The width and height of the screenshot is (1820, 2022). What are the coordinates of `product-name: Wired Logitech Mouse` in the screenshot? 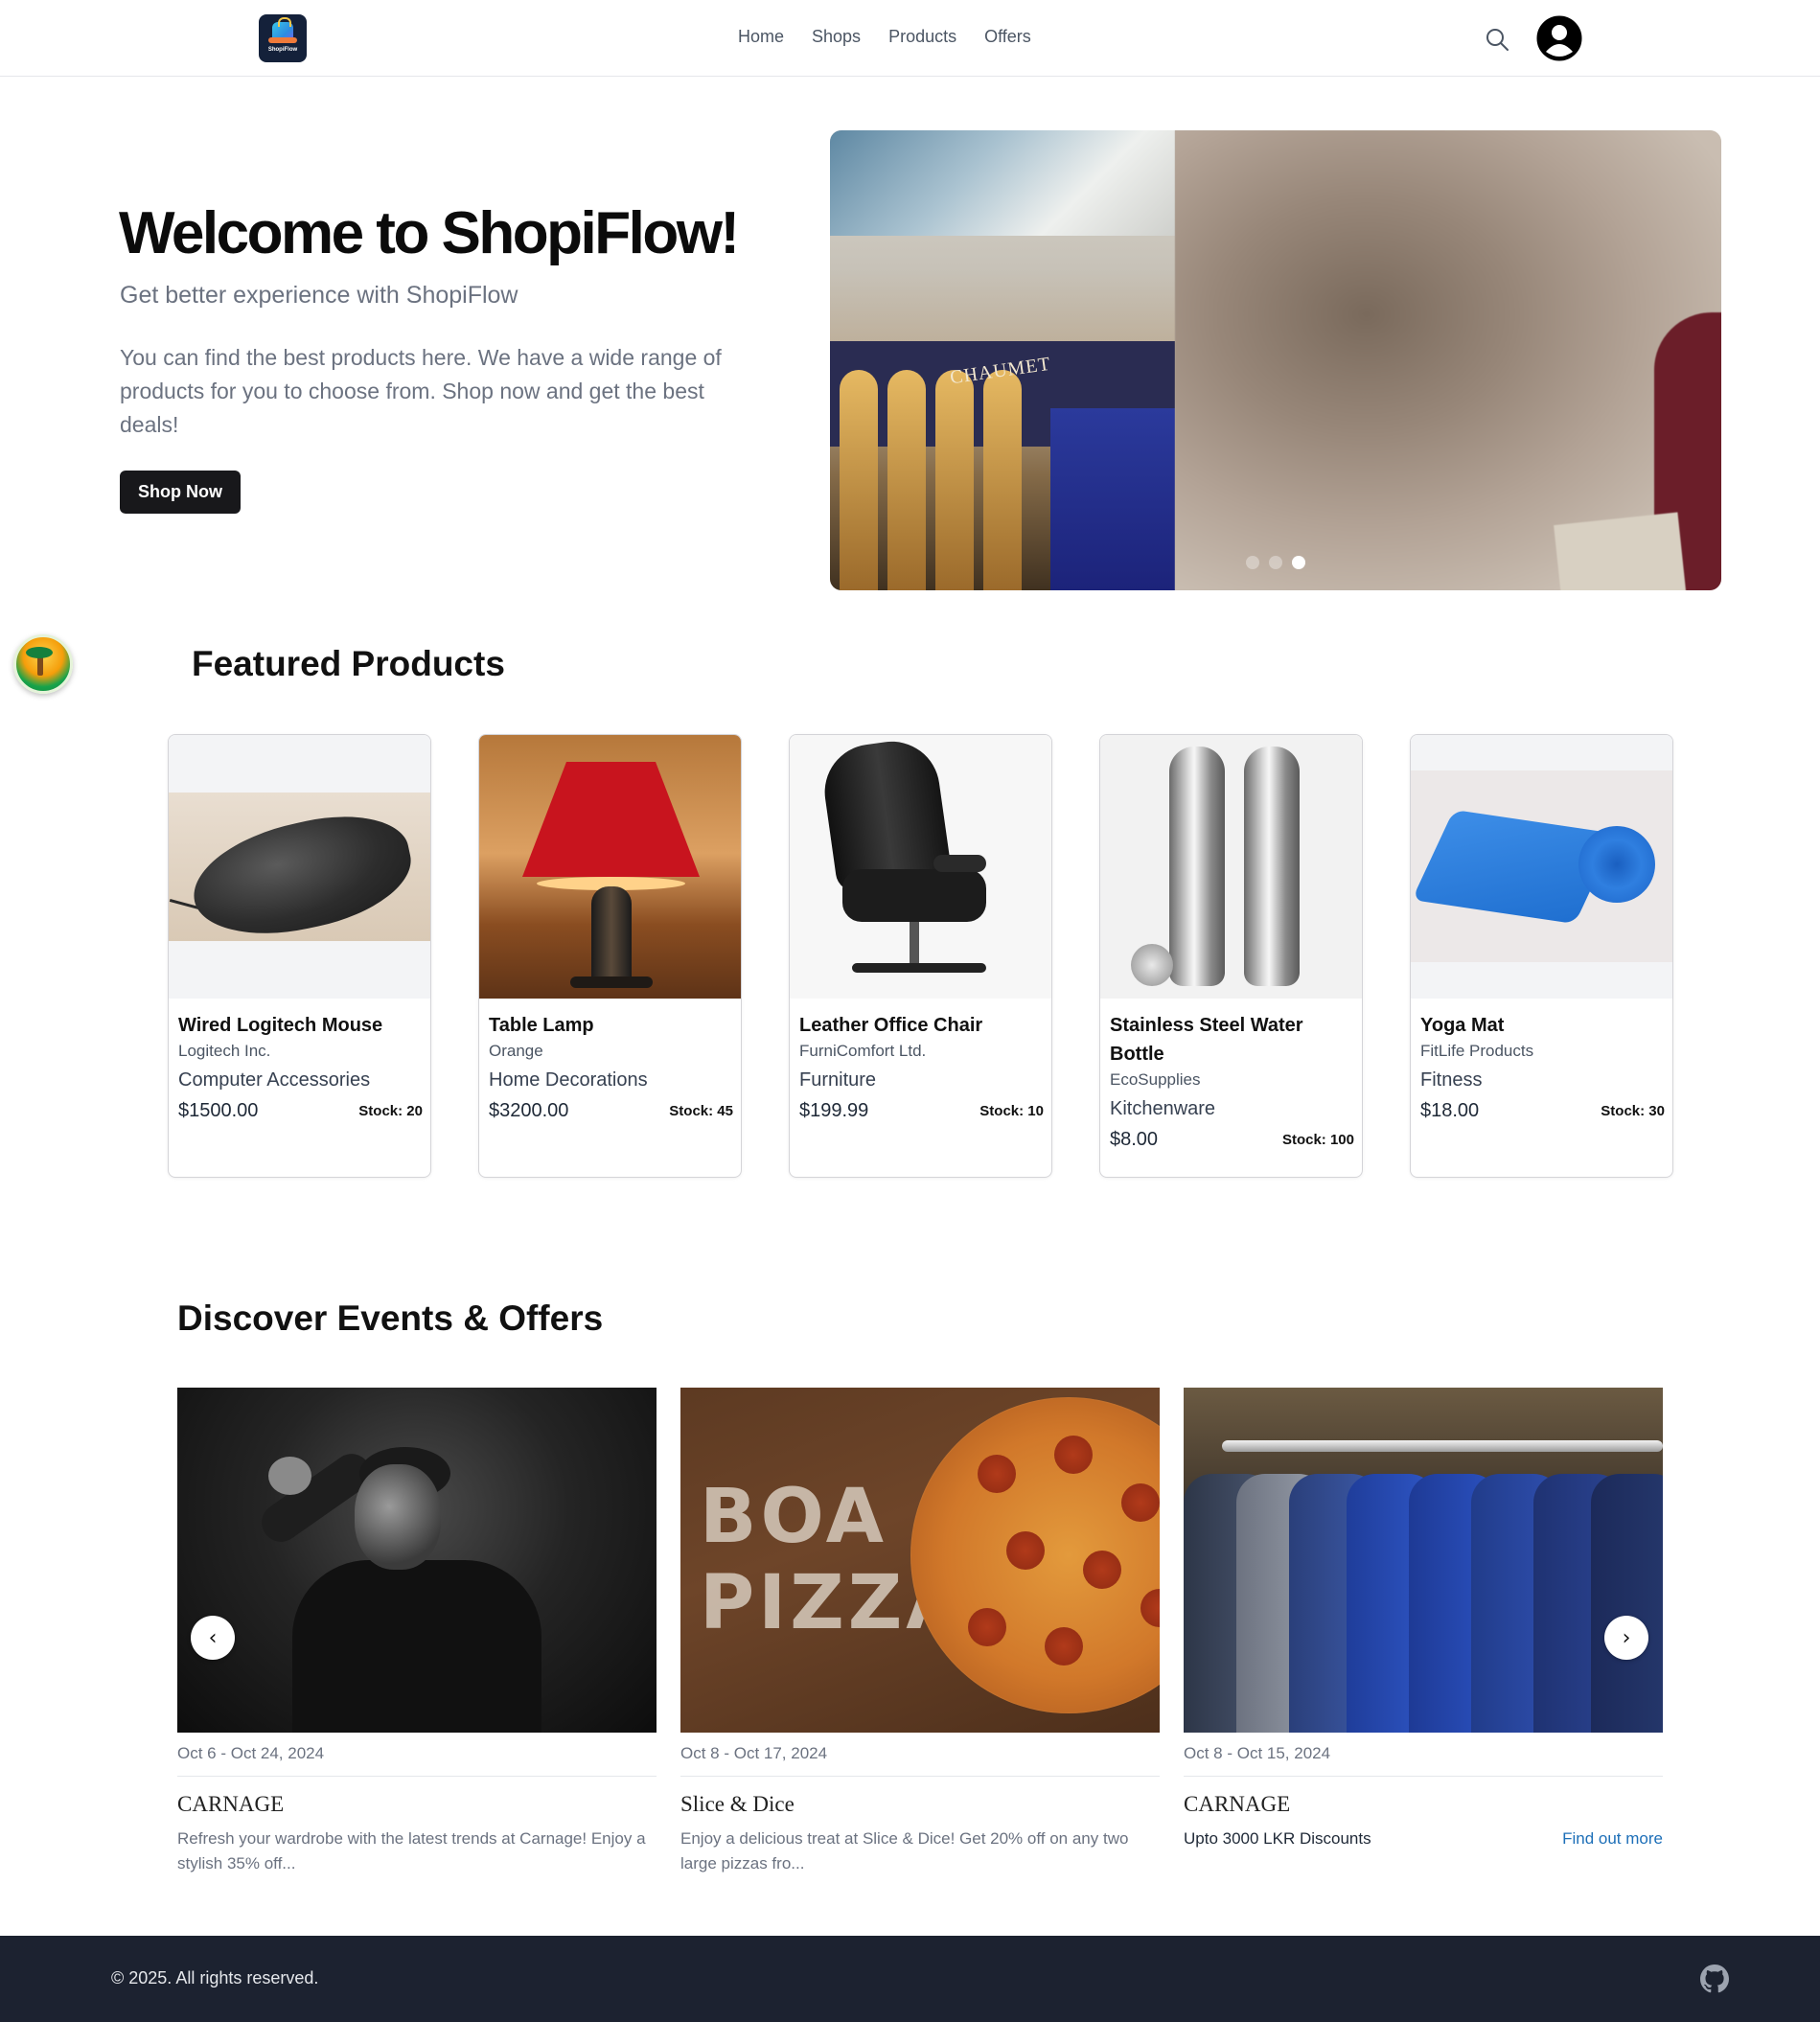 It's located at (280, 1025).